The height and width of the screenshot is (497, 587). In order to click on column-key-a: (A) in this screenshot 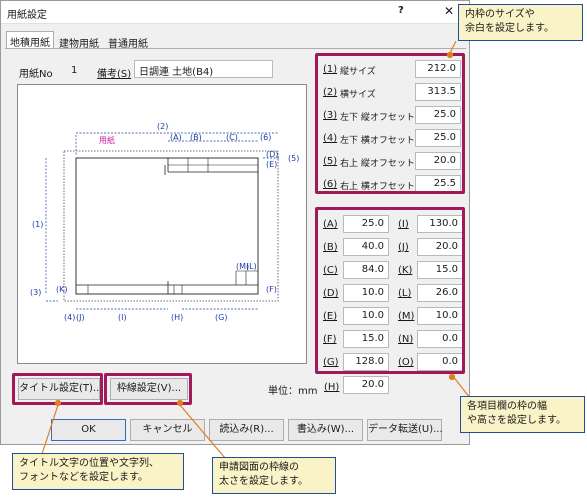, I will do `click(330, 224)`.